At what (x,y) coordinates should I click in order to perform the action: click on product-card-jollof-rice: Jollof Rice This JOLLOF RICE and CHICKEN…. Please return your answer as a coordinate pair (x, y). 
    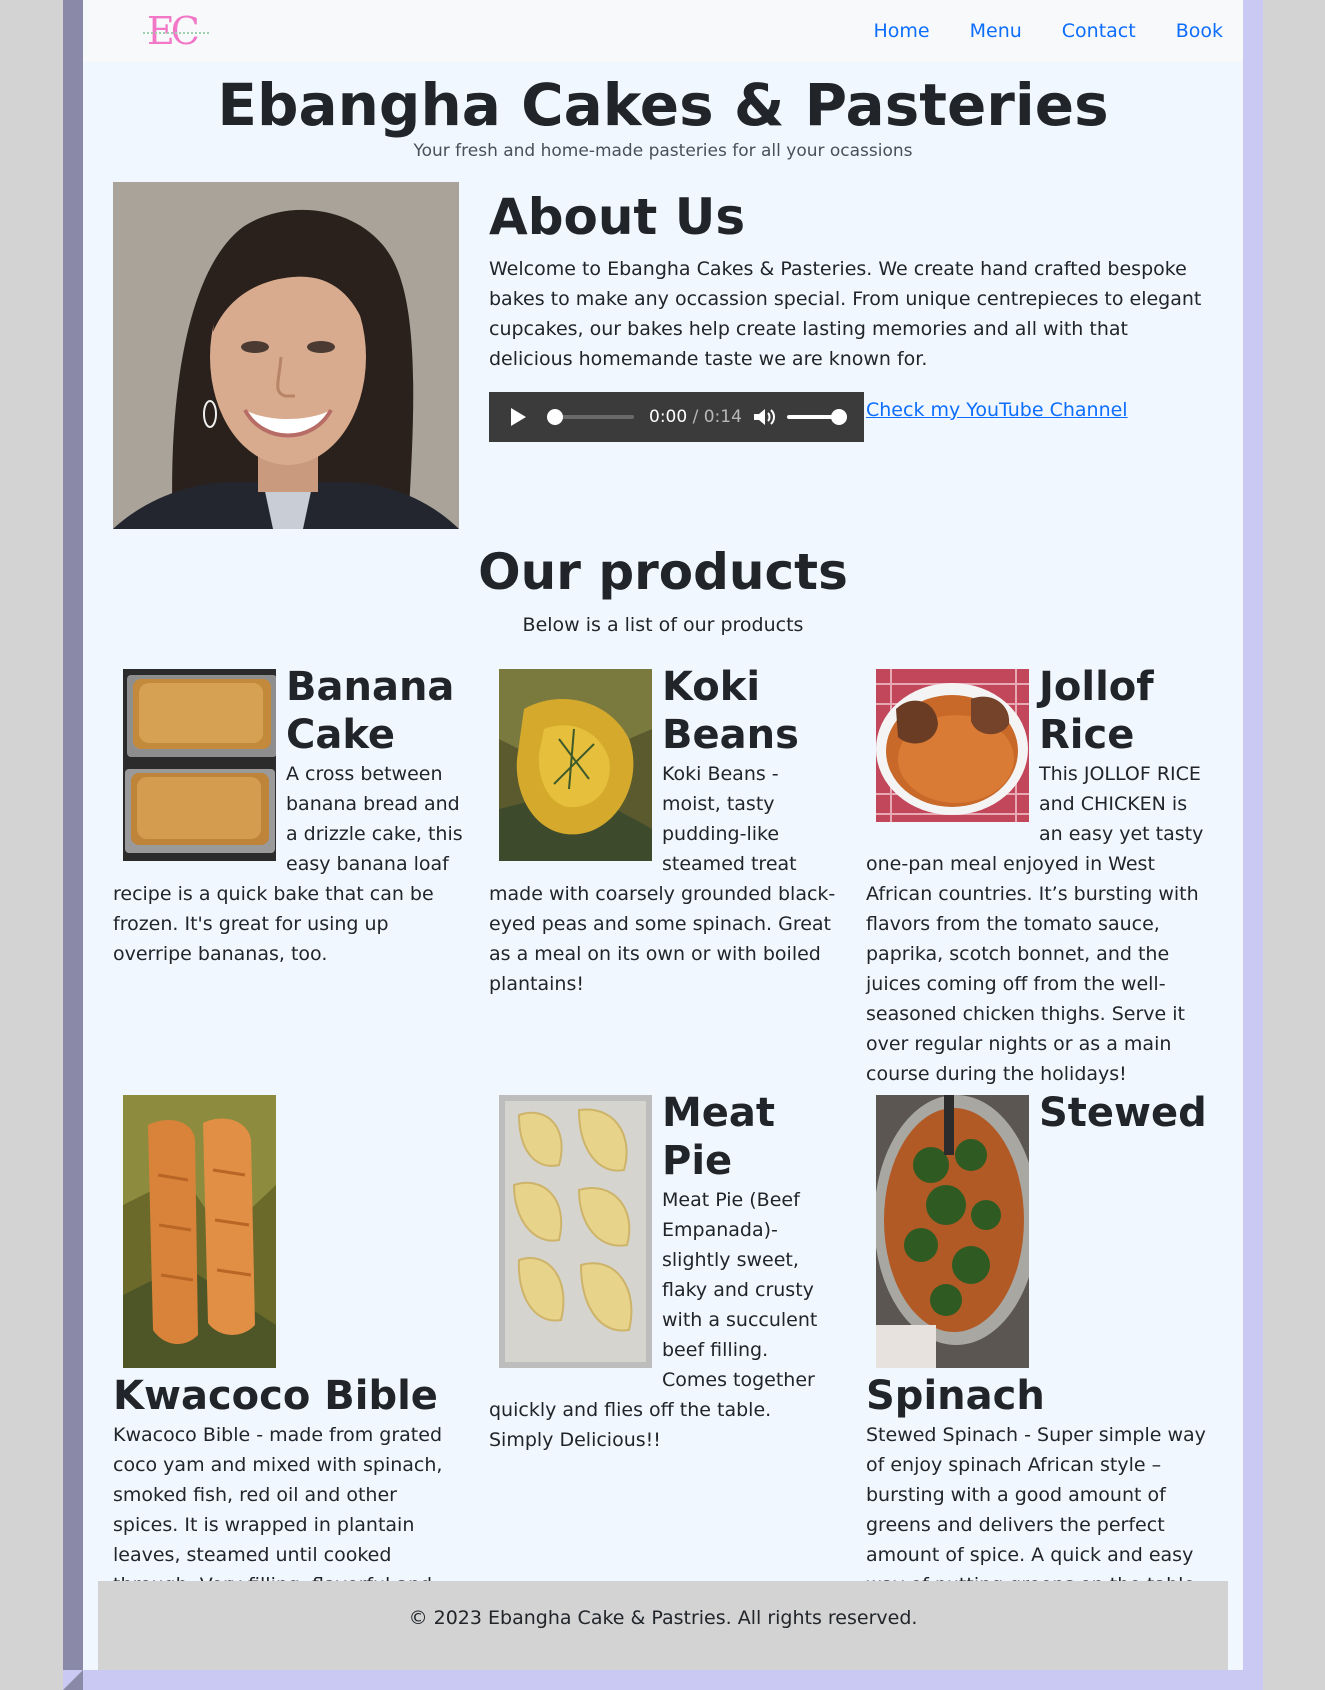
    Looking at the image, I should click on (1041, 876).